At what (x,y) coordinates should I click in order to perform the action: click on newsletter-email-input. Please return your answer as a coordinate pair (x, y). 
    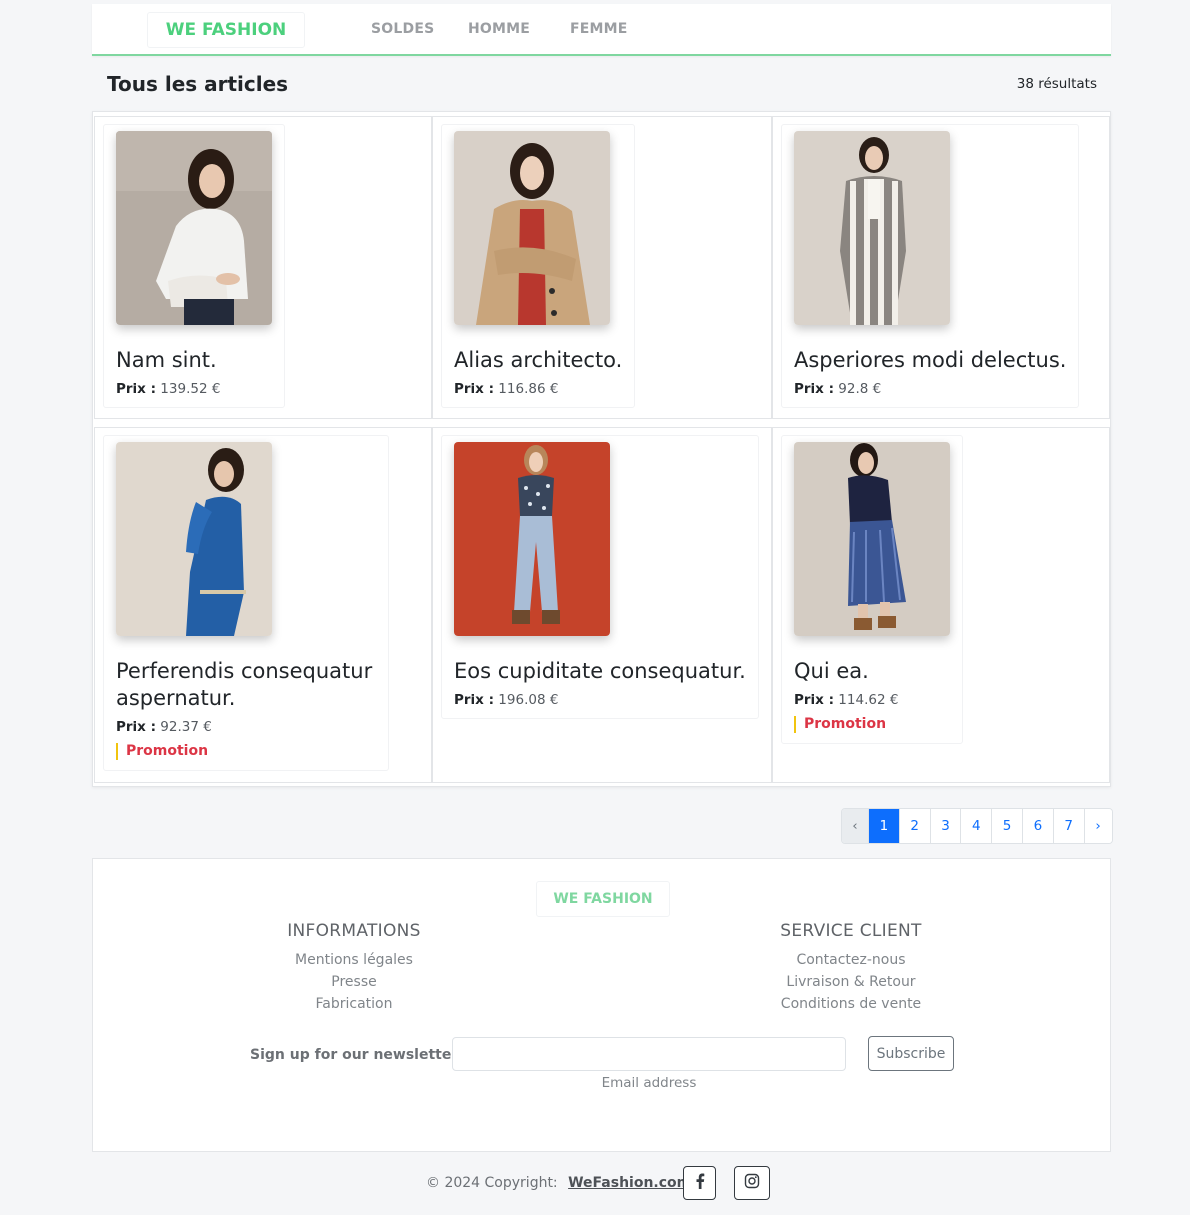
    Looking at the image, I should click on (649, 1054).